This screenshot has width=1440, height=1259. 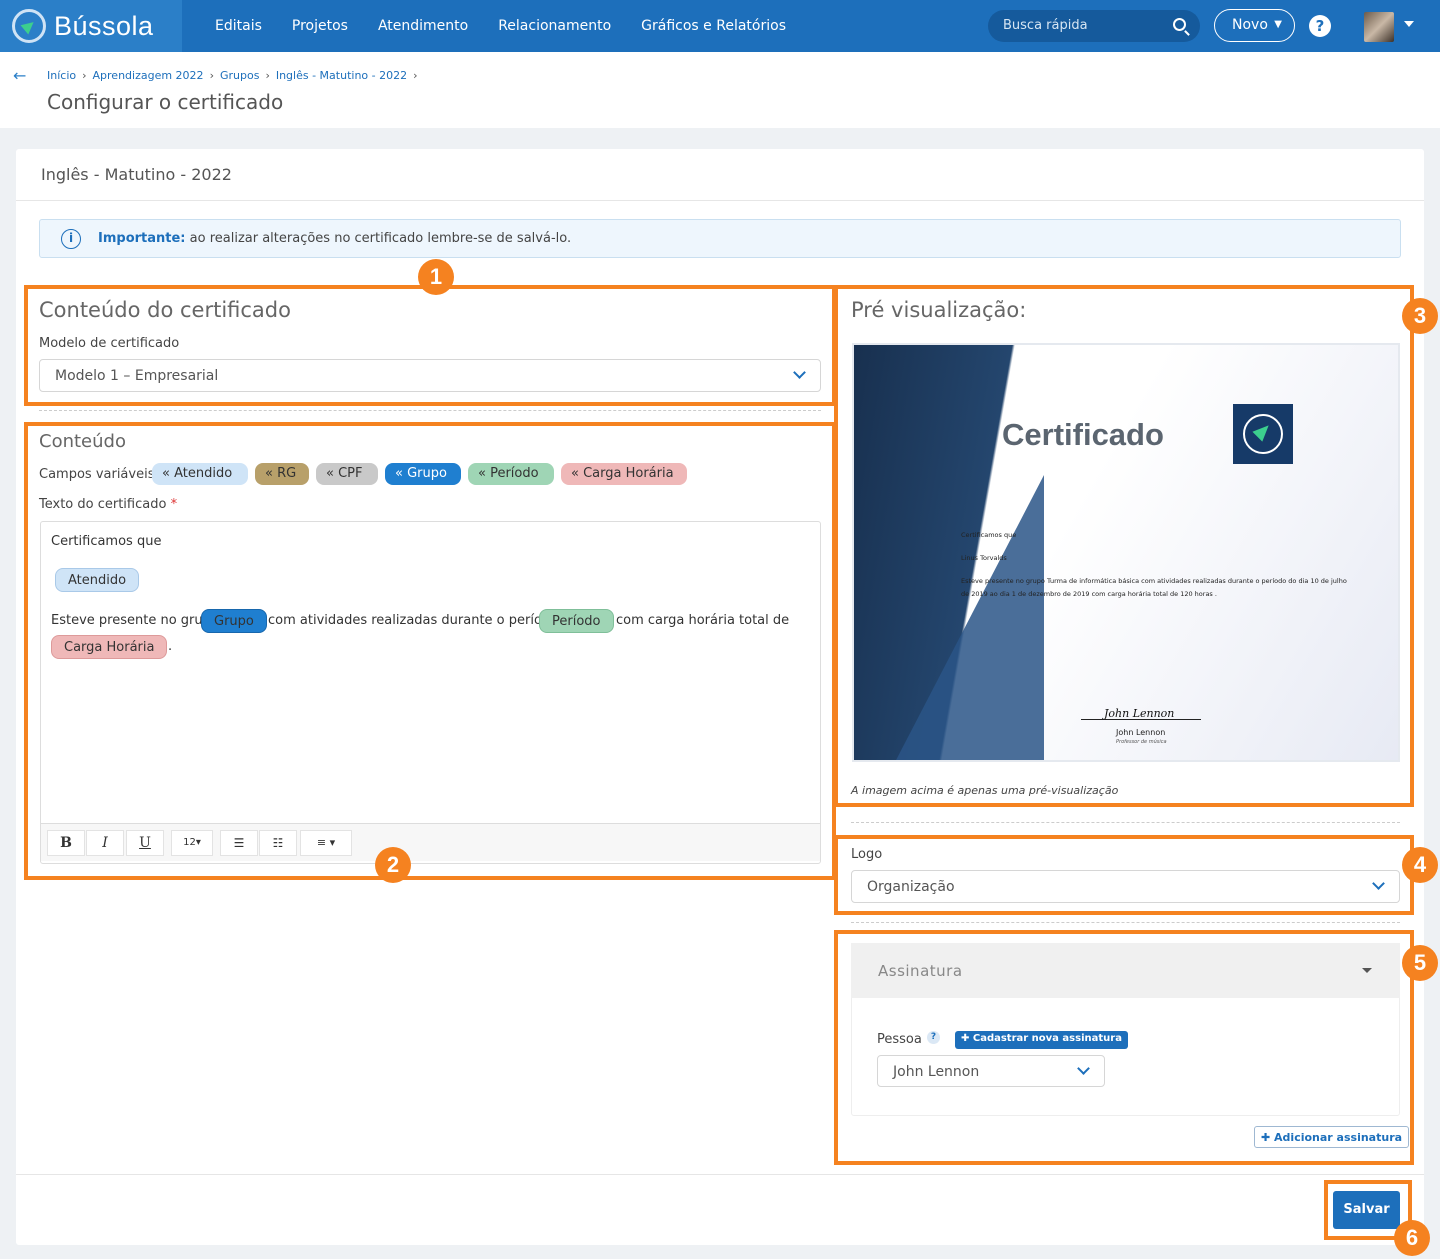 I want to click on brand-name: Bússola, so click(x=104, y=25).